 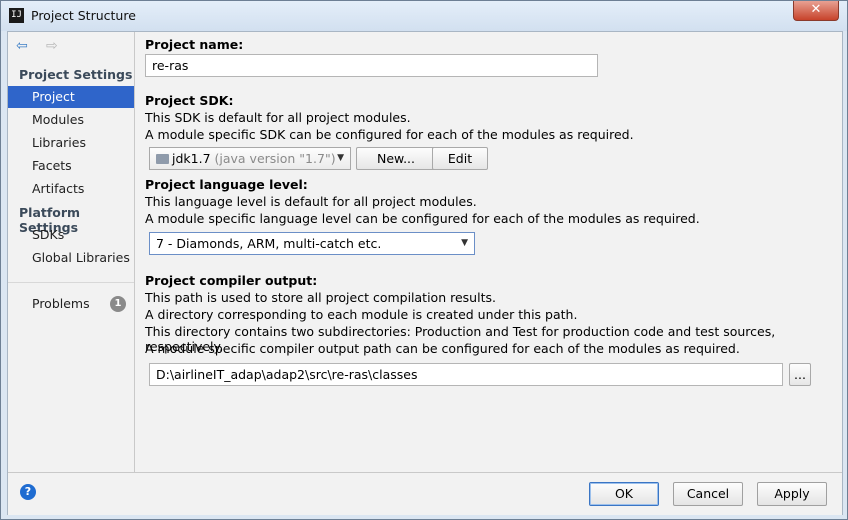 I want to click on nav-arrows: ⇦ ⇨, so click(x=40, y=46).